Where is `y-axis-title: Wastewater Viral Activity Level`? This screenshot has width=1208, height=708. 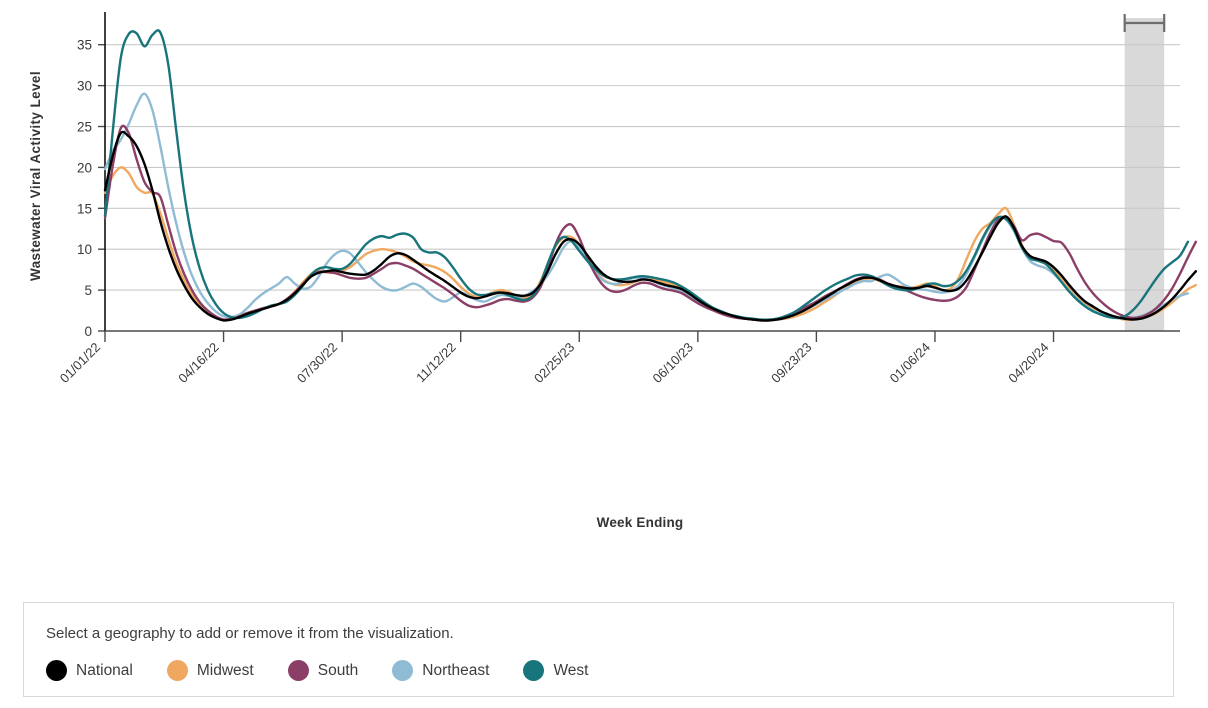 y-axis-title: Wastewater Viral Activity Level is located at coordinates (35, 176).